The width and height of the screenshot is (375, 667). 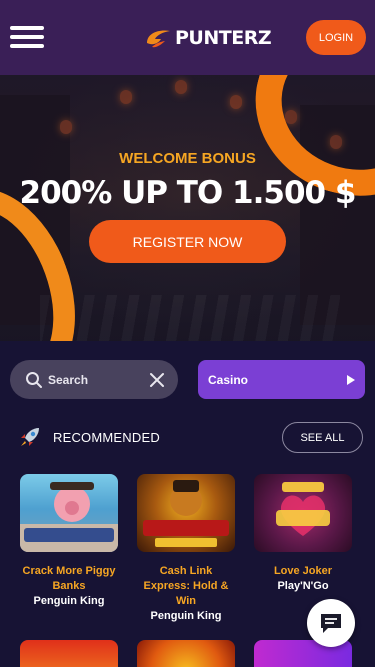 I want to click on game-provider: Play'N'Go, so click(x=303, y=586).